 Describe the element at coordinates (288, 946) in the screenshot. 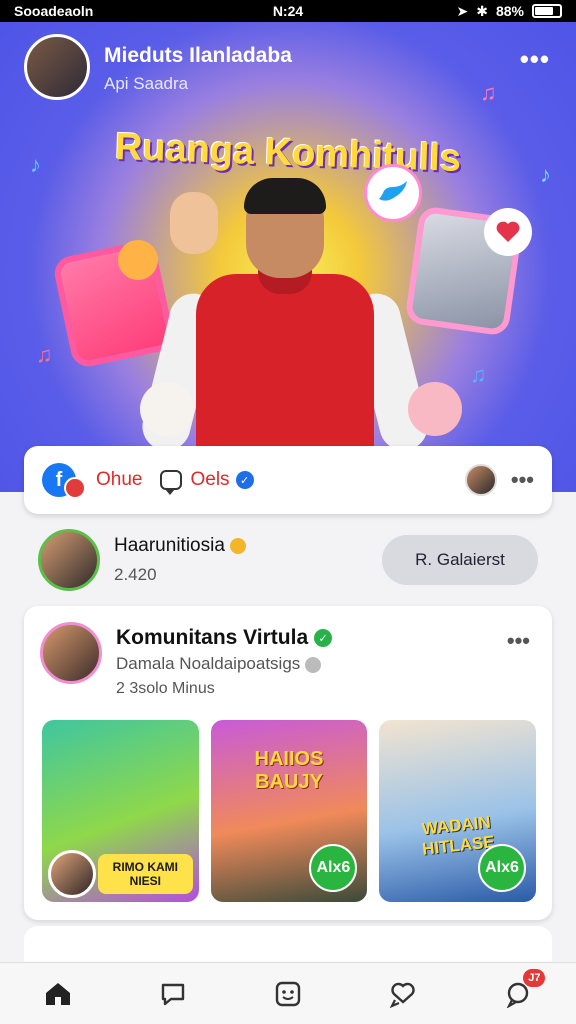

I see `next-post-peek` at that location.